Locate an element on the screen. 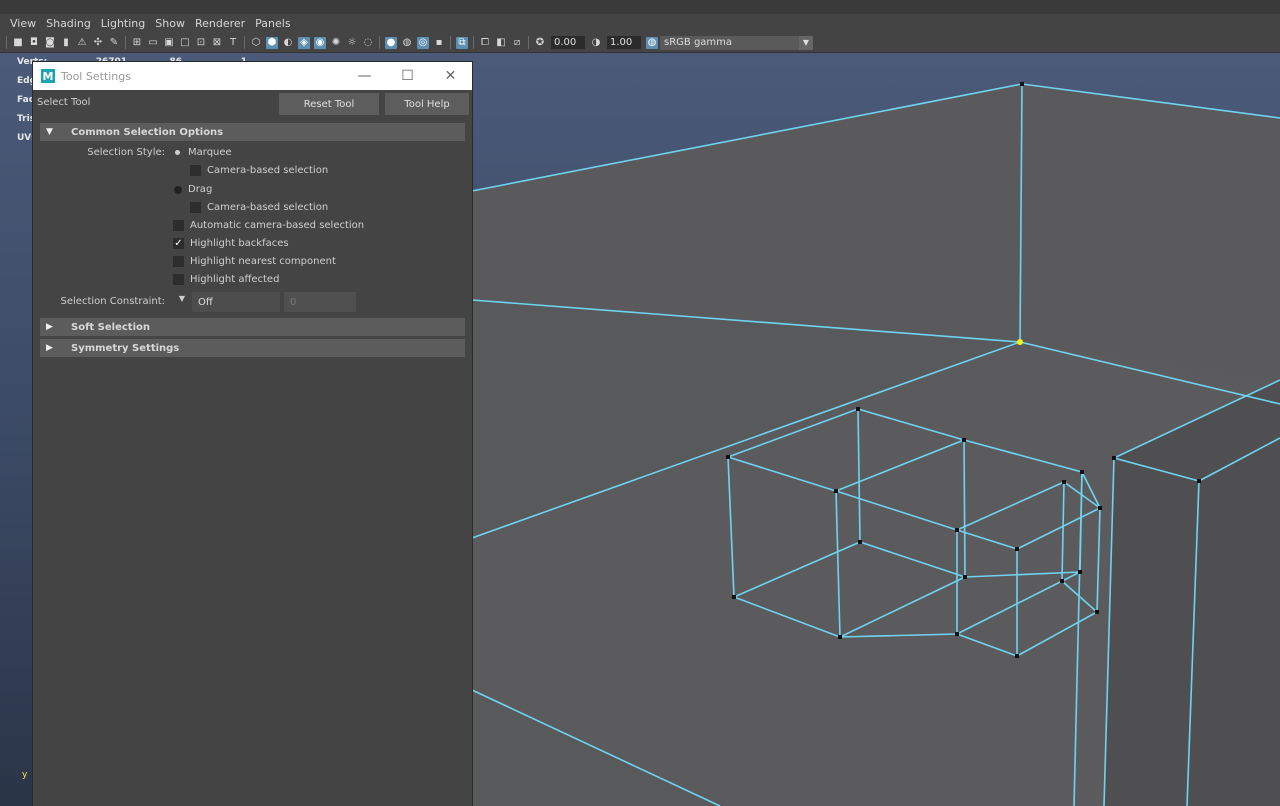 The width and height of the screenshot is (1280, 806). selection-style-label: Selection Style: is located at coordinates (126, 152).